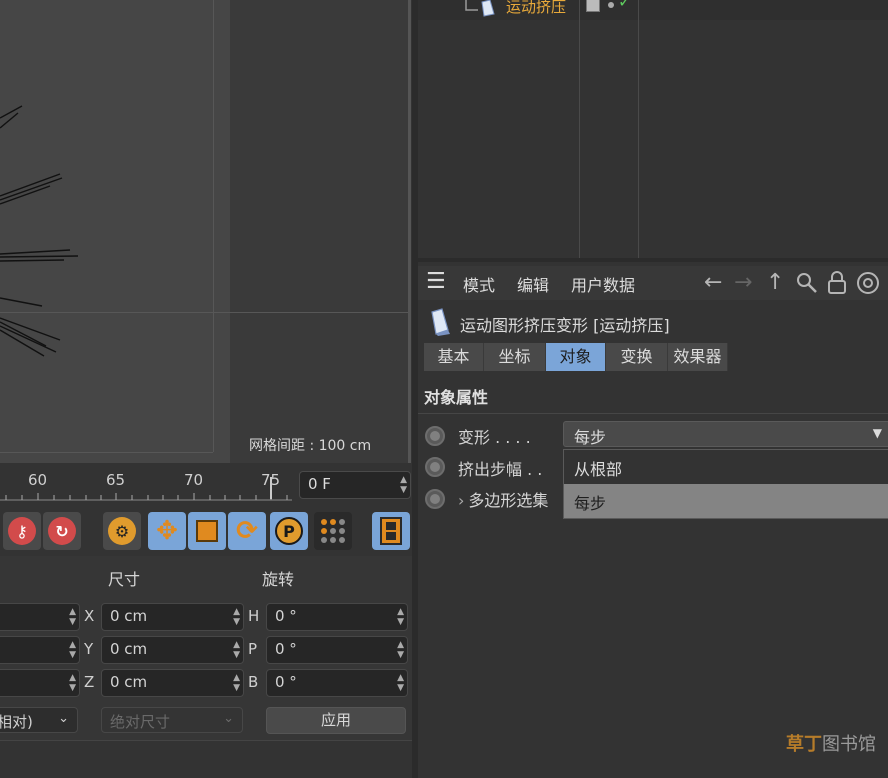 The height and width of the screenshot is (778, 888). I want to click on coordinate-mode-select: 相对) ⌄, so click(39, 720).